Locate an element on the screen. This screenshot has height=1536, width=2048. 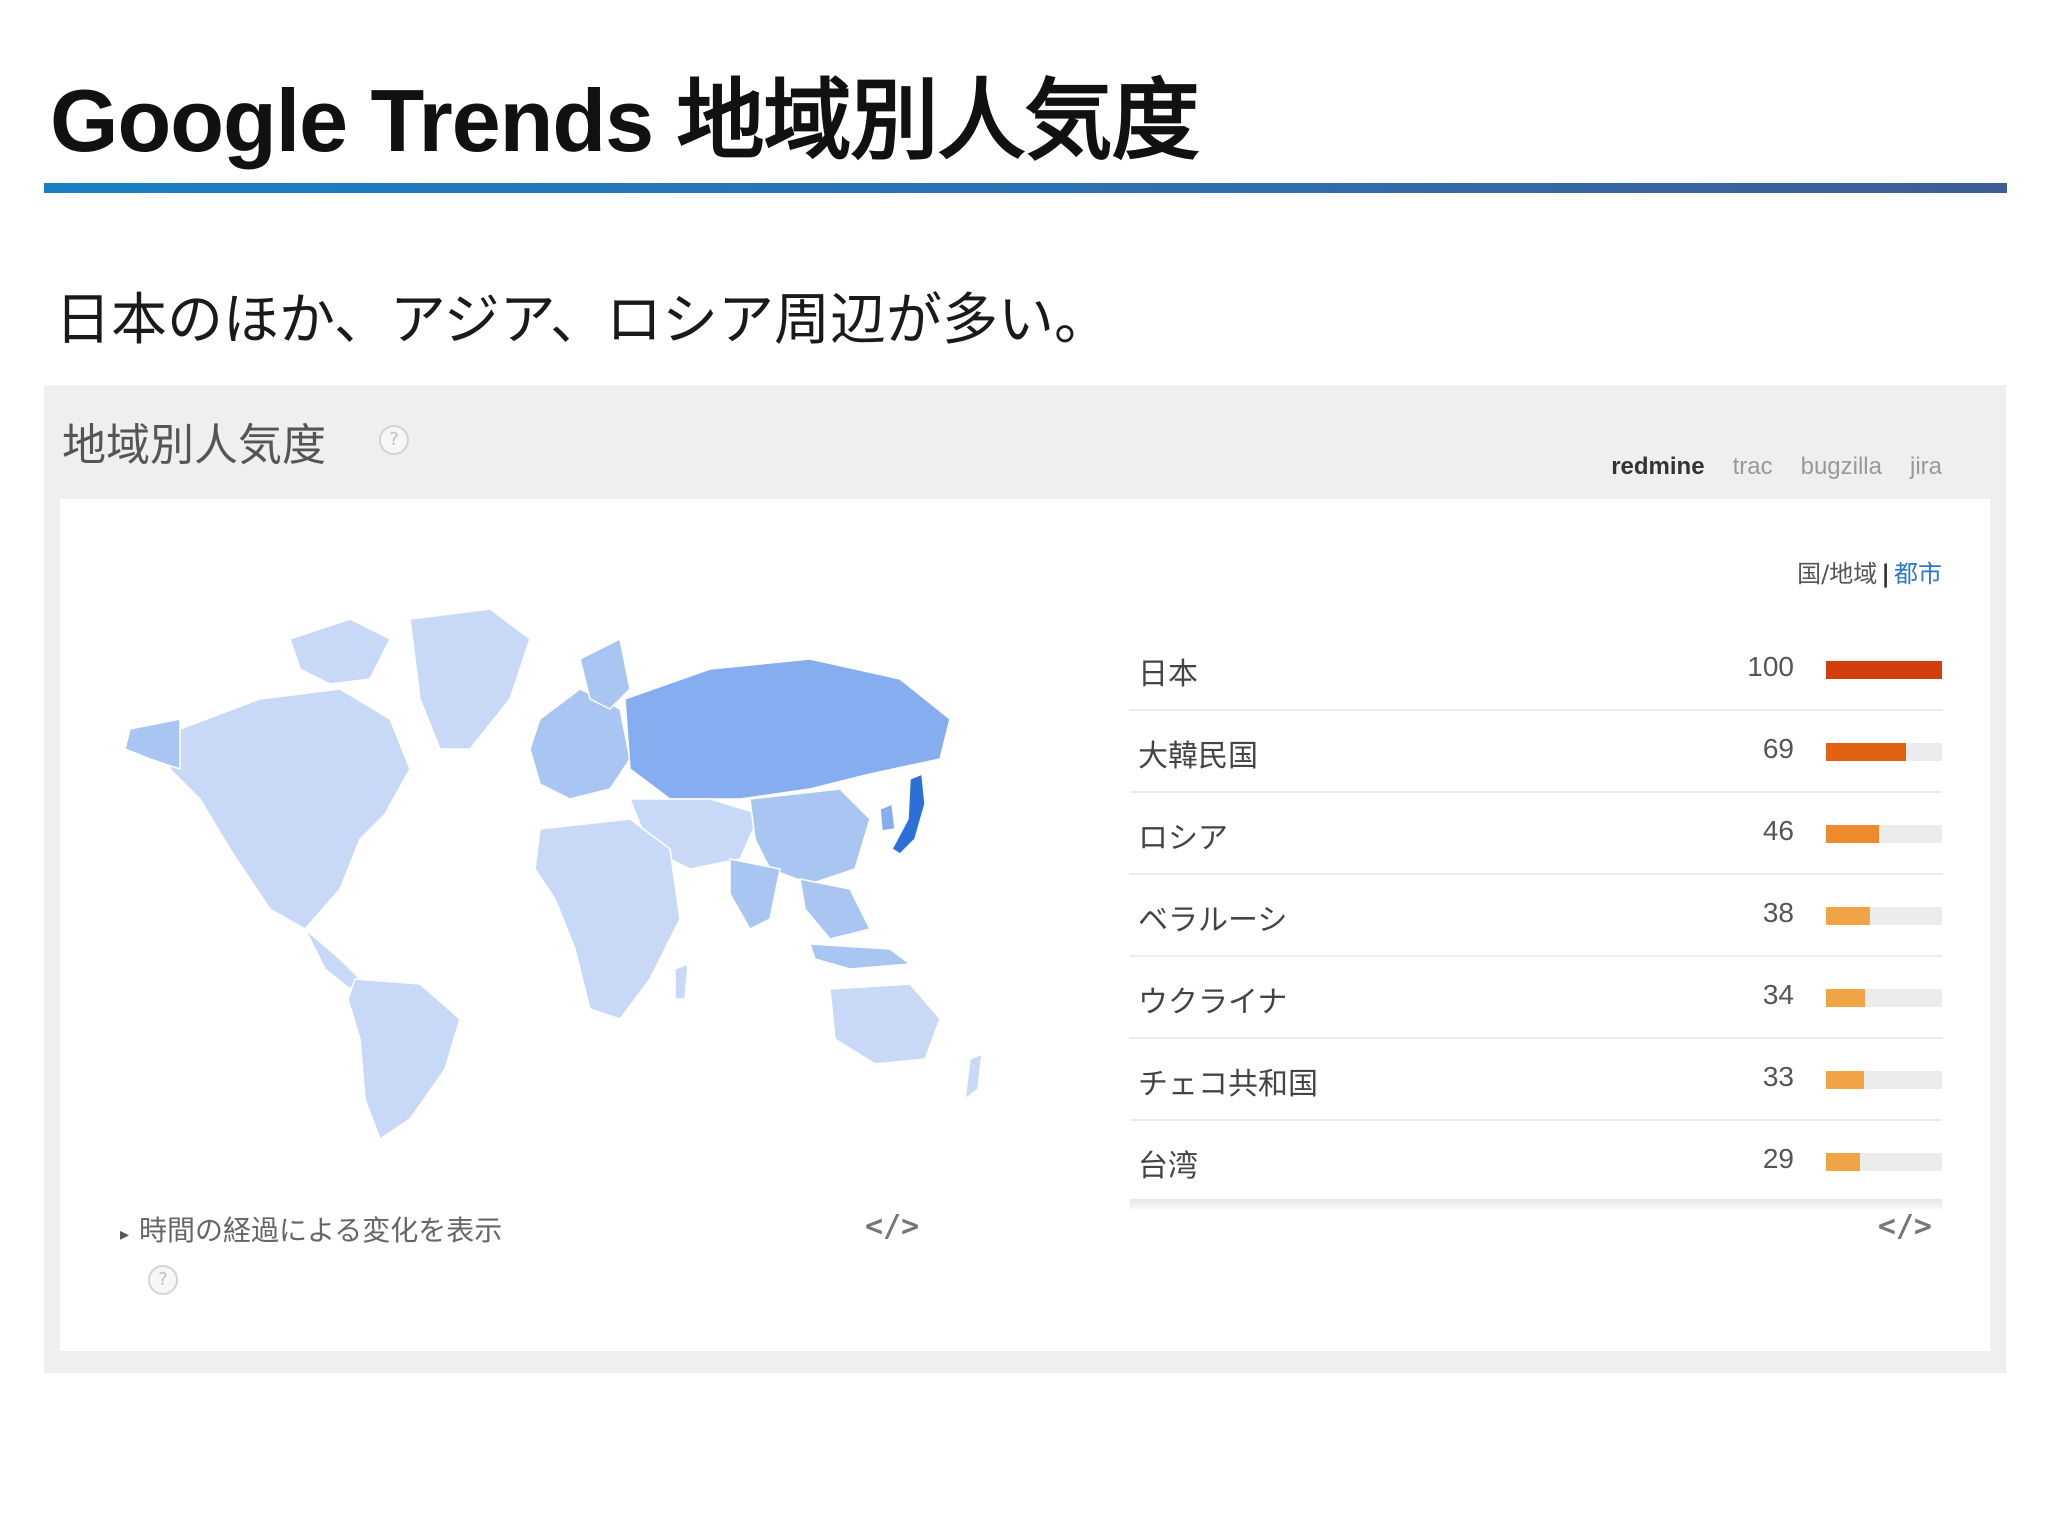
map-indonesia is located at coordinates (860, 956).